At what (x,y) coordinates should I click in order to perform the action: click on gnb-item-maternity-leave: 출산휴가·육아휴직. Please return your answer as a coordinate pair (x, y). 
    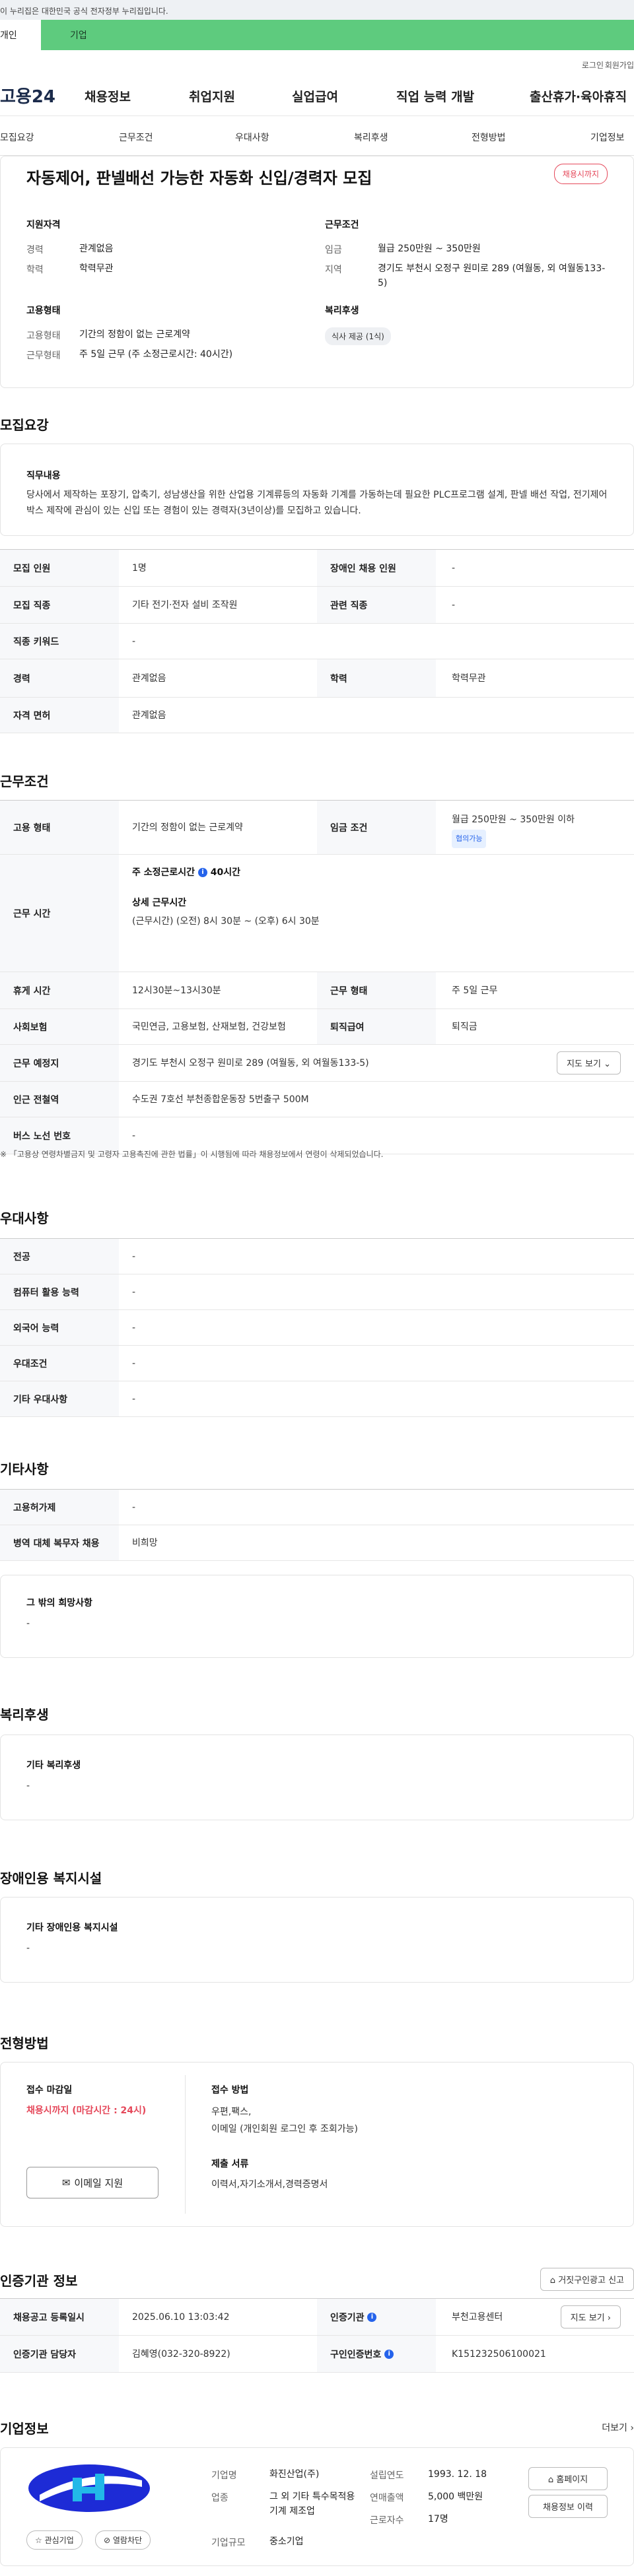
    Looking at the image, I should click on (578, 96).